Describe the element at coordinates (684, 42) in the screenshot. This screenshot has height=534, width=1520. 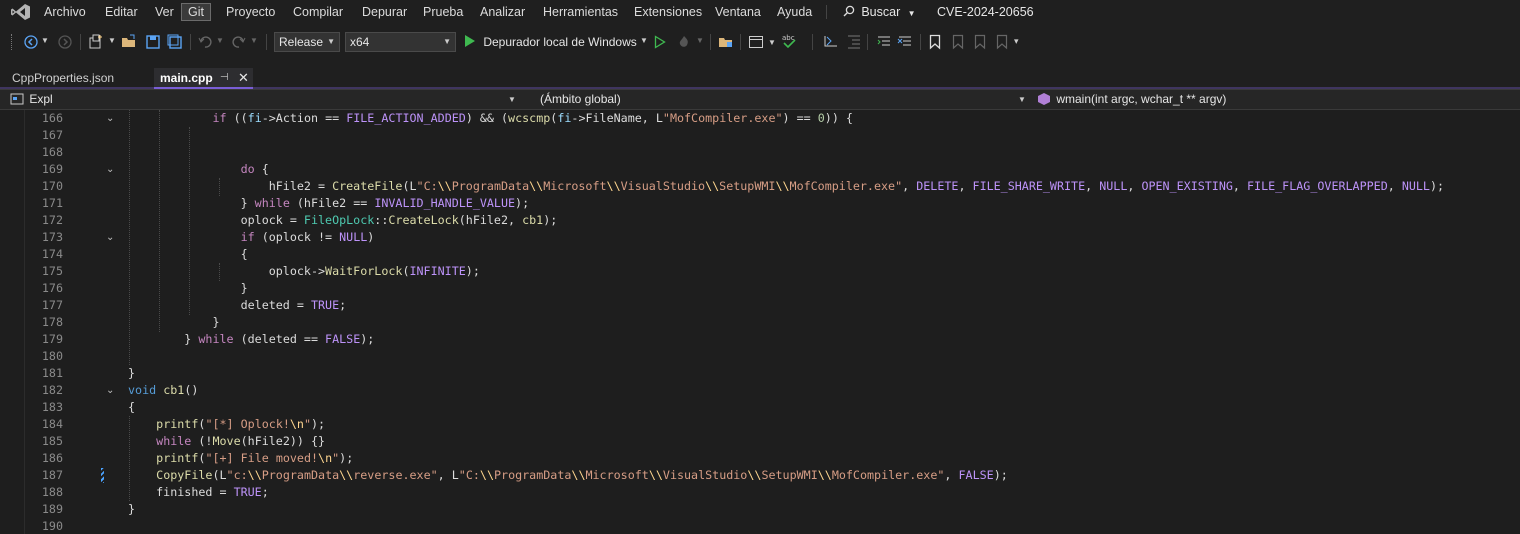
I see `hot-reload-icon` at that location.